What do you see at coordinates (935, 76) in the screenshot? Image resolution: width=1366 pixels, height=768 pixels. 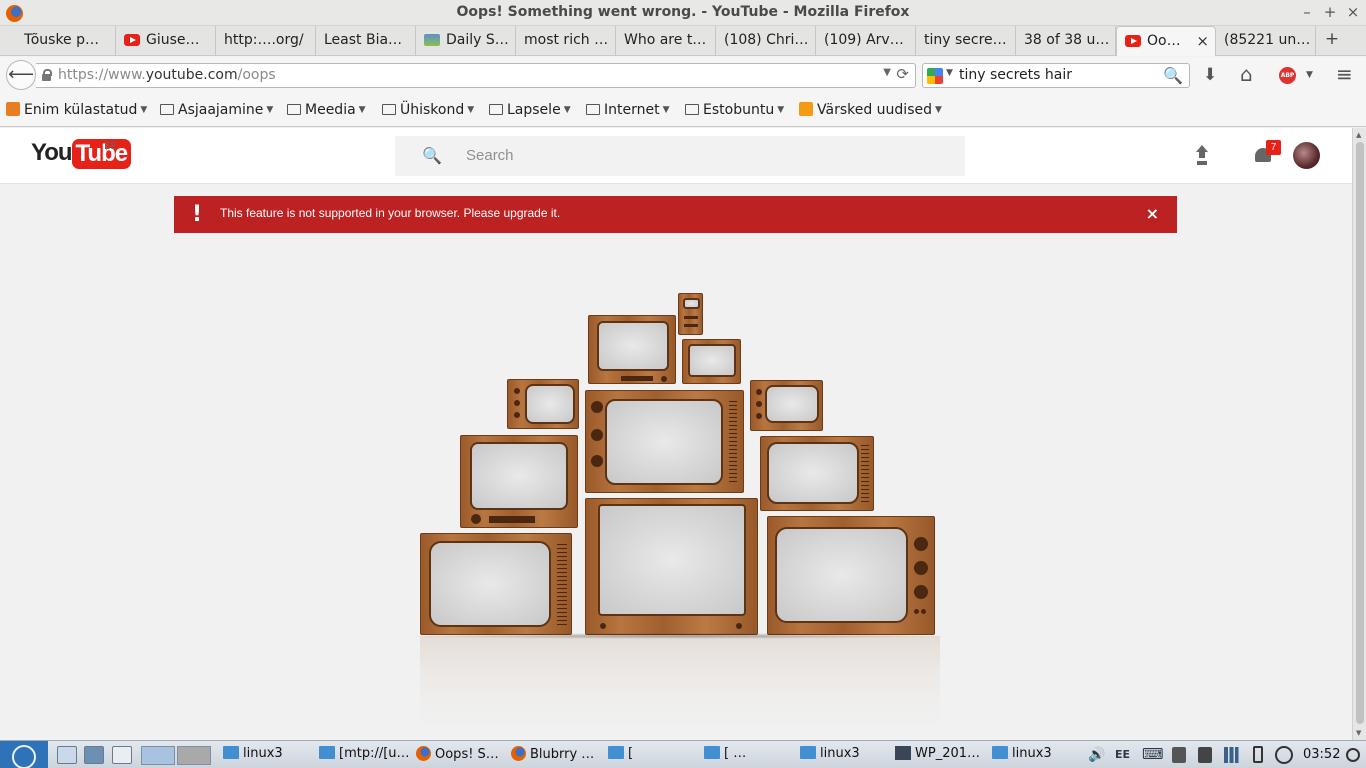 I see `google-icon` at bounding box center [935, 76].